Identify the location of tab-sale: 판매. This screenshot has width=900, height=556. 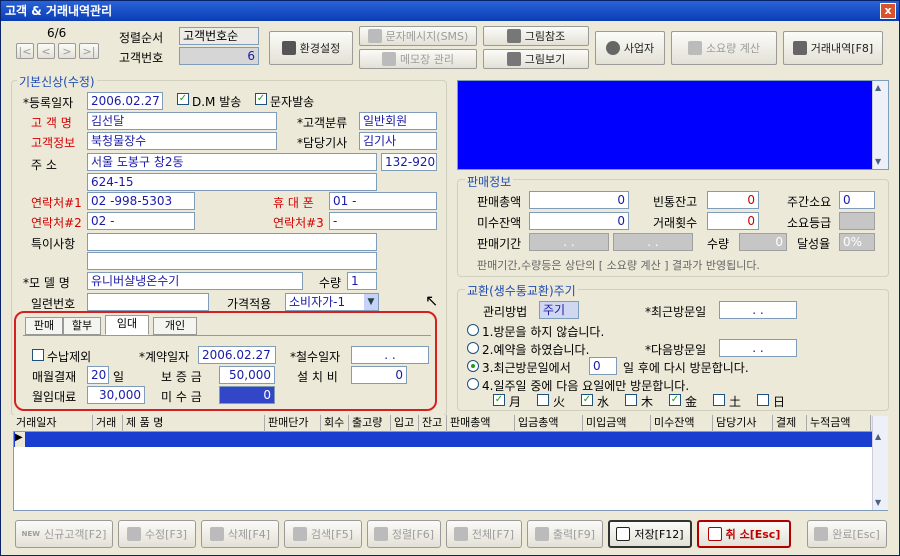
(44, 326).